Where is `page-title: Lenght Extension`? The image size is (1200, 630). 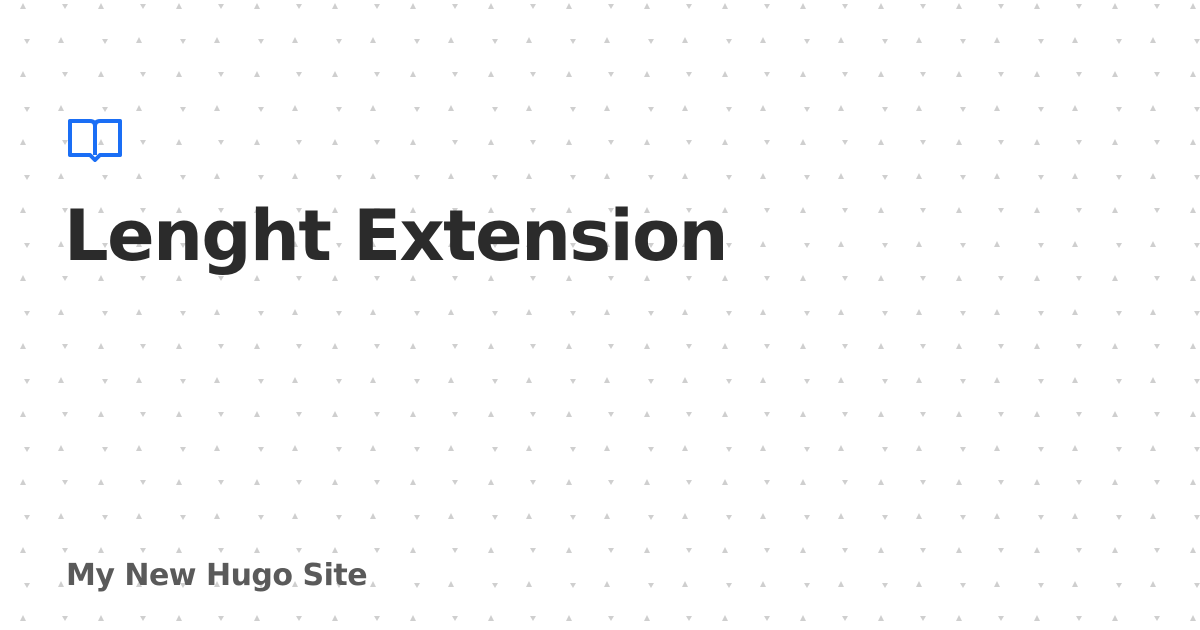 page-title: Lenght Extension is located at coordinates (396, 236).